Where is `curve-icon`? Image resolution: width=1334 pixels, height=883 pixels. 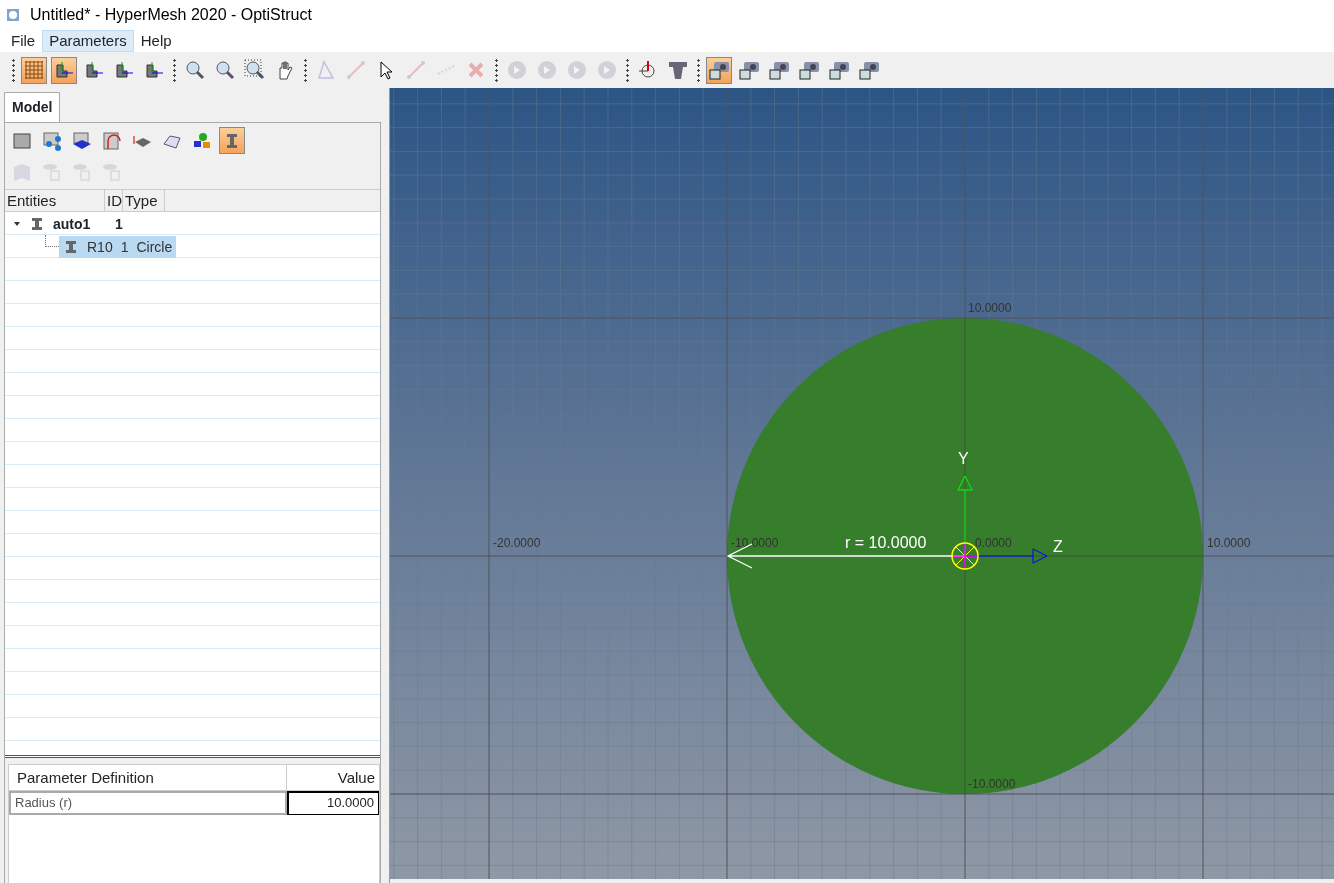 curve-icon is located at coordinates (112, 140).